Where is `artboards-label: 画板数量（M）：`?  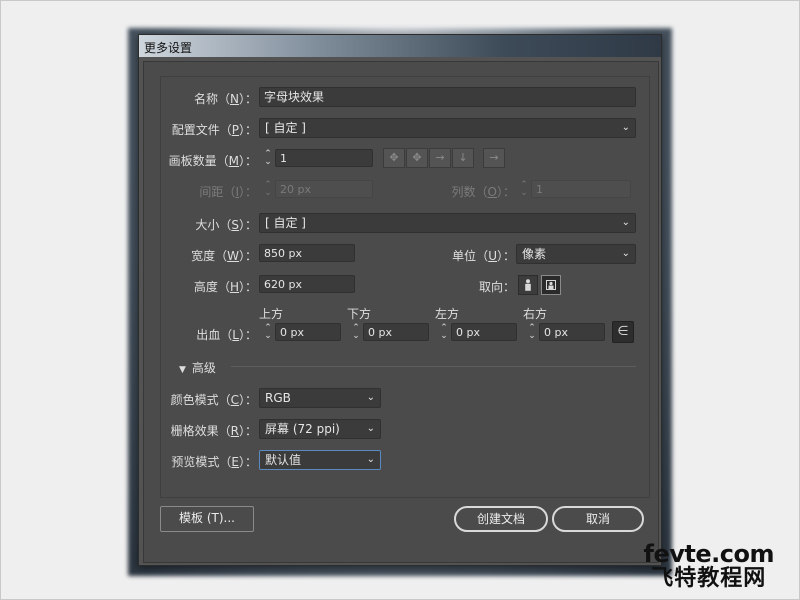
artboards-label: 画板数量（M）： is located at coordinates (212, 161).